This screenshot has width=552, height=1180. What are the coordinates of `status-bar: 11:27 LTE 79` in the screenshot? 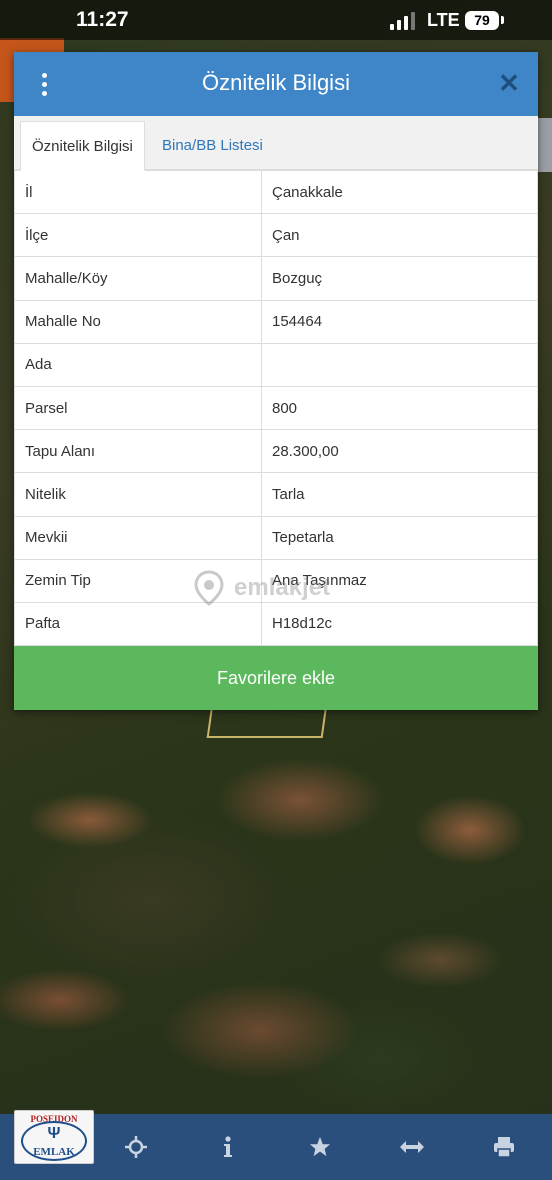 It's located at (276, 20).